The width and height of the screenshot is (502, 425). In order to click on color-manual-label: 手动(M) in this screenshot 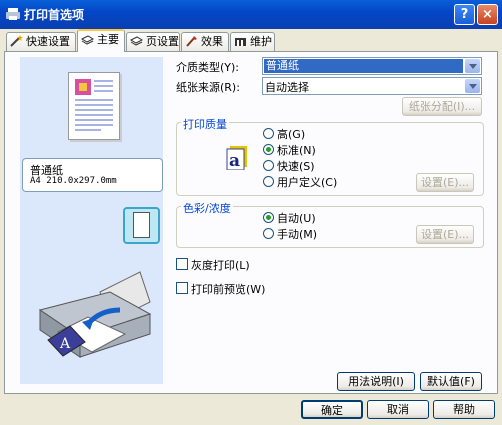, I will do `click(297, 234)`.